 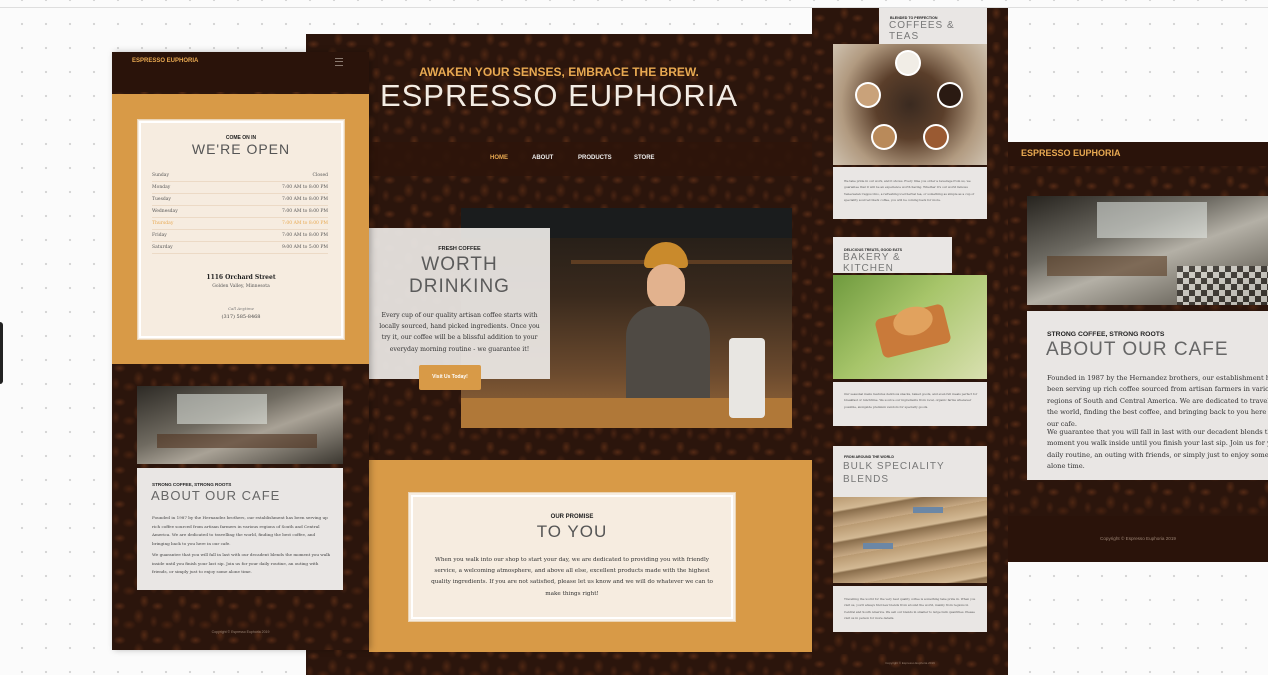 What do you see at coordinates (271, 247) in the screenshot?
I see `hours-time: 9:00 AM to 5:00 PM` at bounding box center [271, 247].